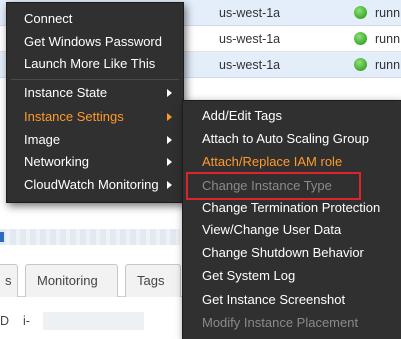 This screenshot has width=401, height=339. What do you see at coordinates (292, 116) in the screenshot?
I see `submenu-item-add-edit-tags: Add/Edit Tags` at bounding box center [292, 116].